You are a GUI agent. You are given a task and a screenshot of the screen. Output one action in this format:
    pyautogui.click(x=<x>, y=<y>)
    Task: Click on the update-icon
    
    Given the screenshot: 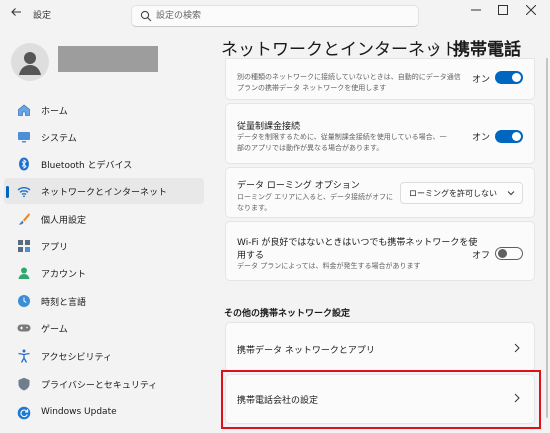 What is the action you would take?
    pyautogui.click(x=24, y=413)
    